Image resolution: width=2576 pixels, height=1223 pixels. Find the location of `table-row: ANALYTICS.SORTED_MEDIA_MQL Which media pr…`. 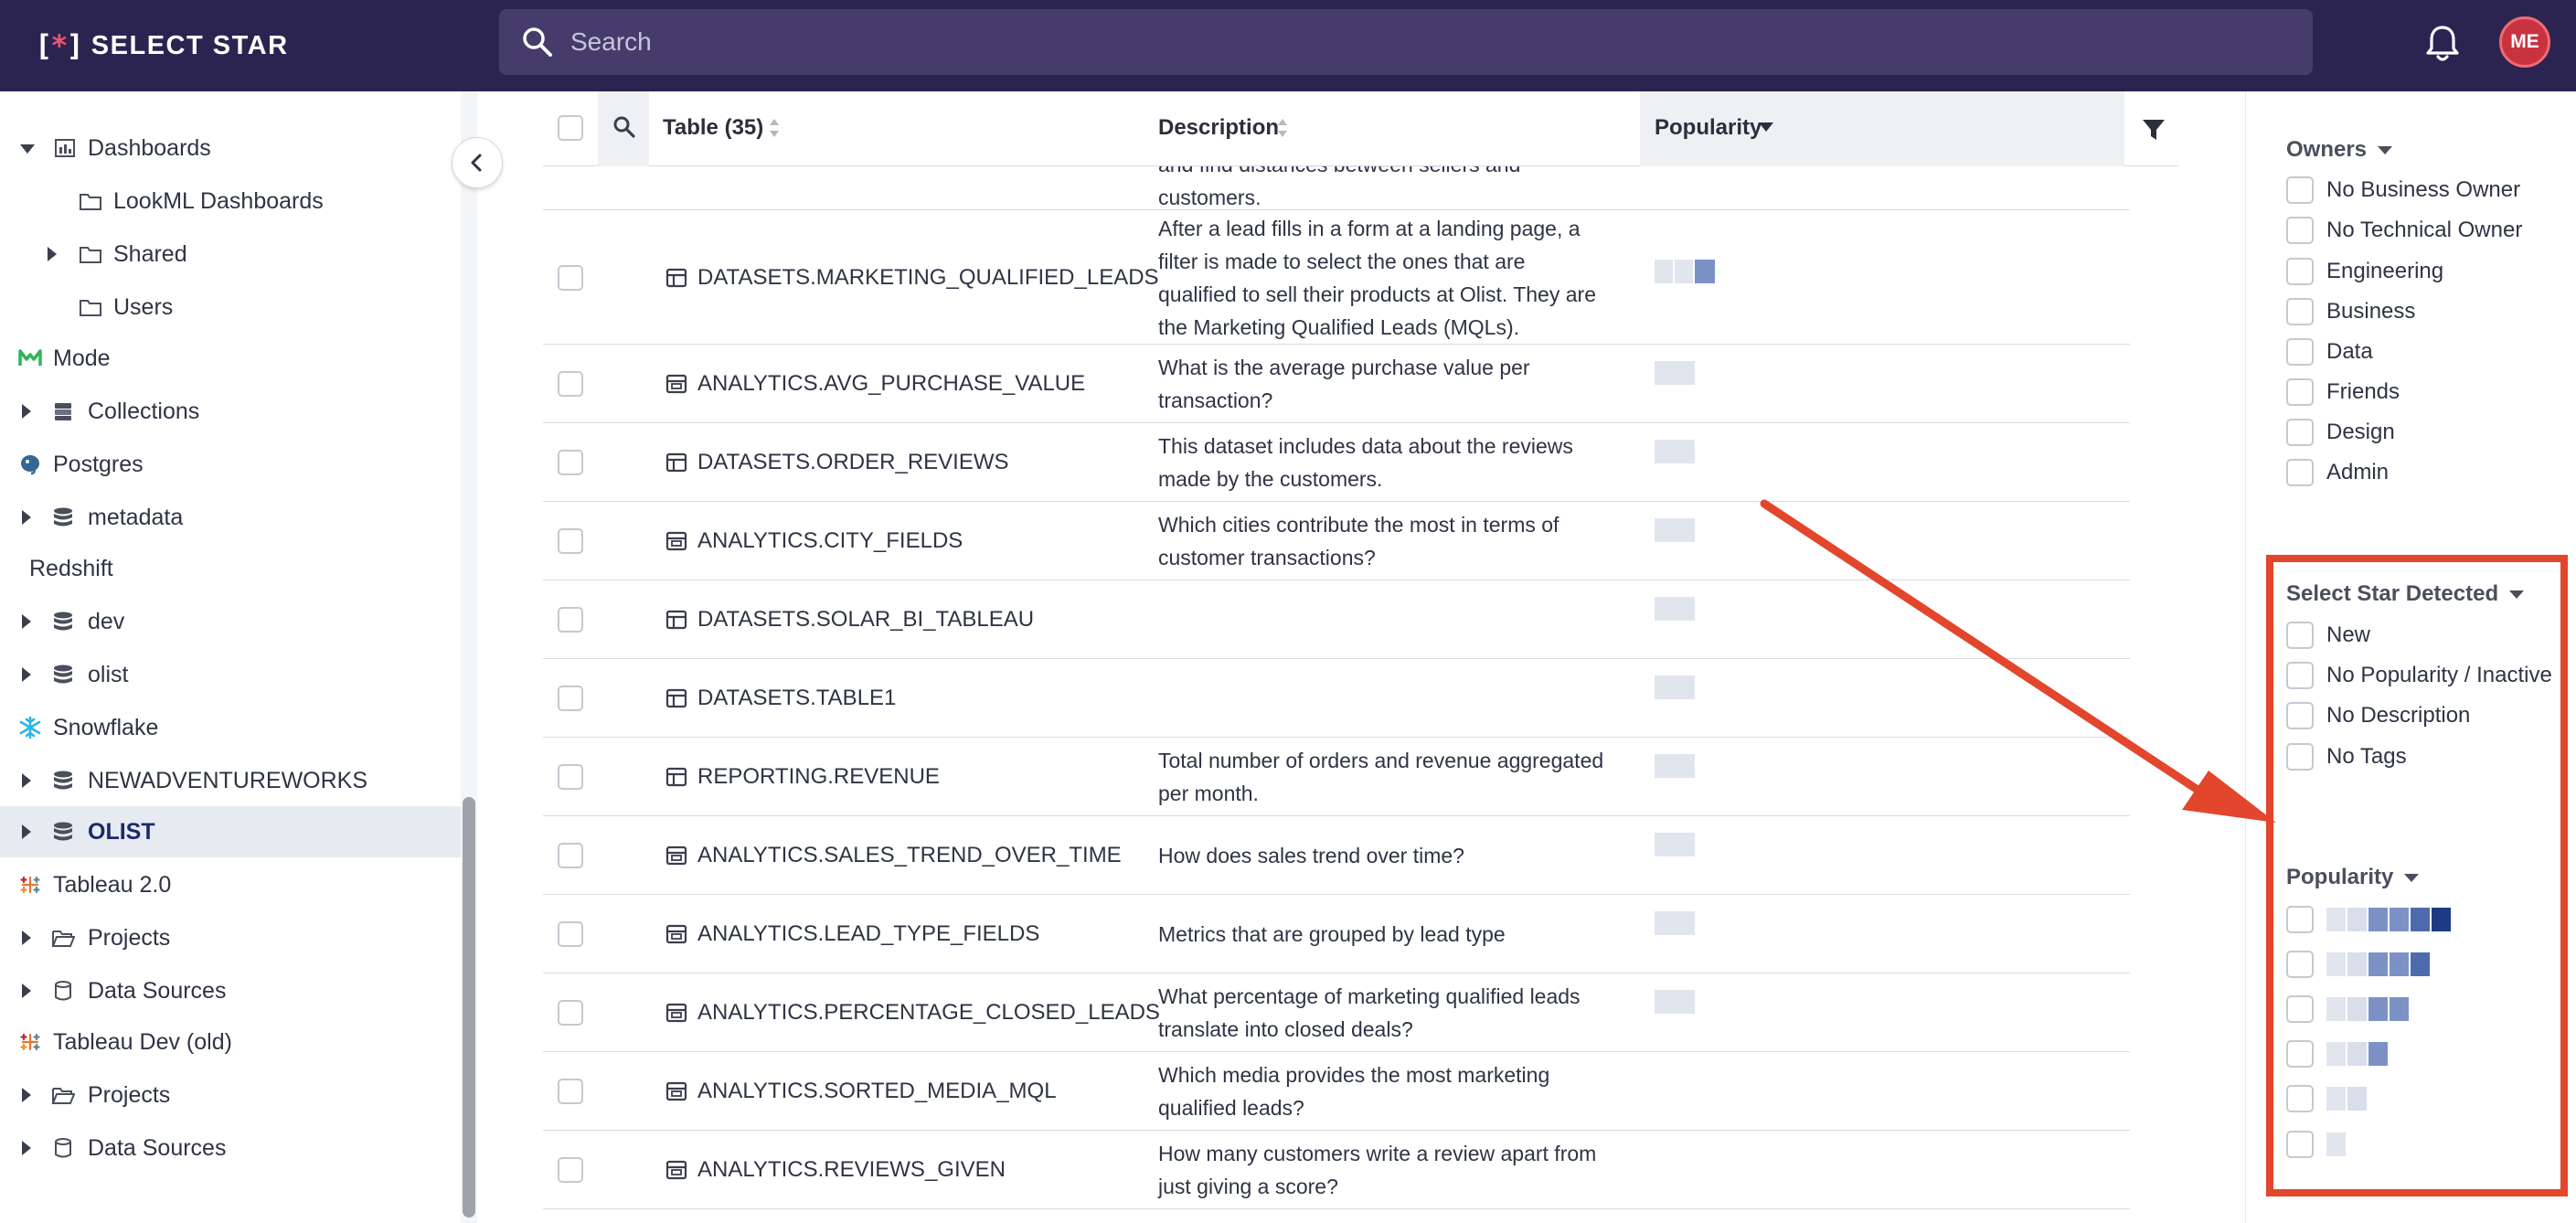

table-row: ANALYTICS.SORTED_MEDIA_MQL Which media pr… is located at coordinates (1336, 1091).